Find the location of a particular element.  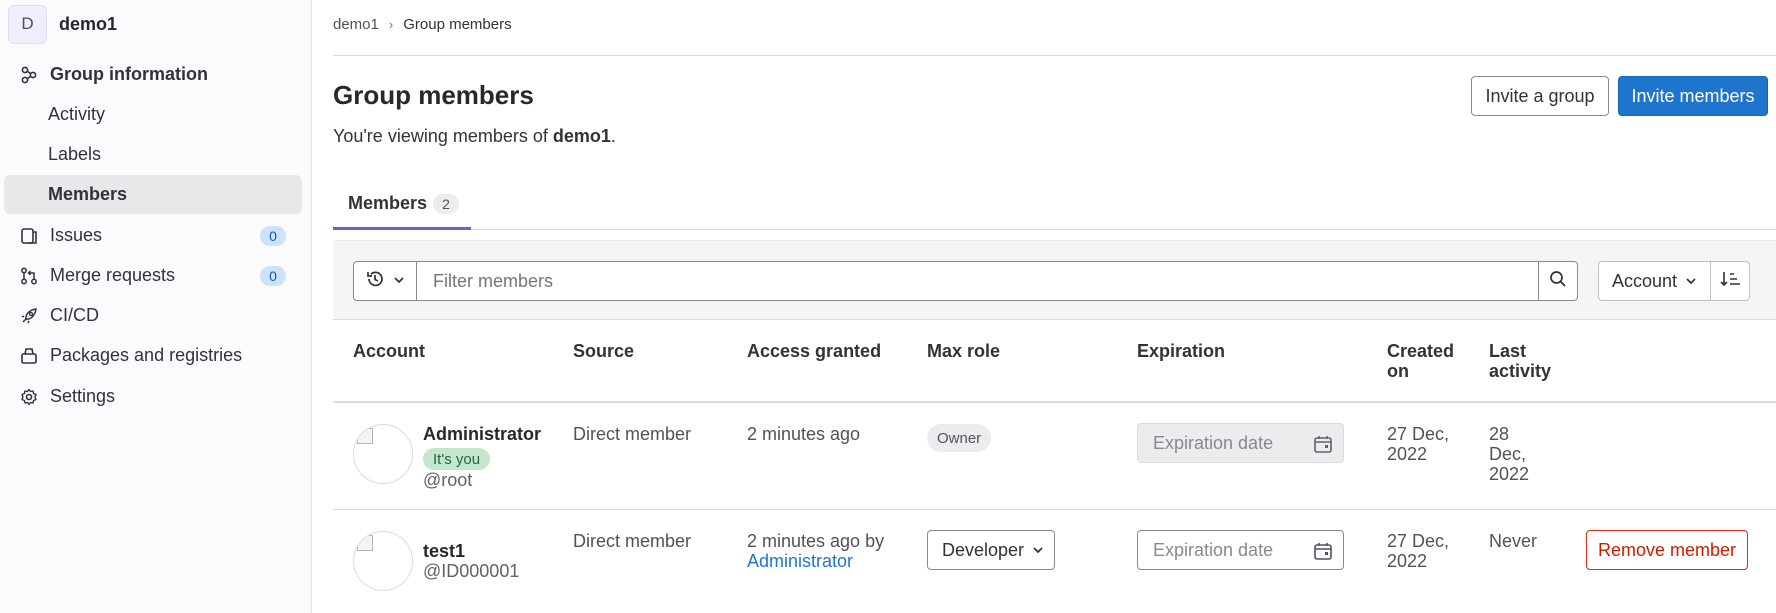

date-line: Dec, is located at coordinates (1508, 454).